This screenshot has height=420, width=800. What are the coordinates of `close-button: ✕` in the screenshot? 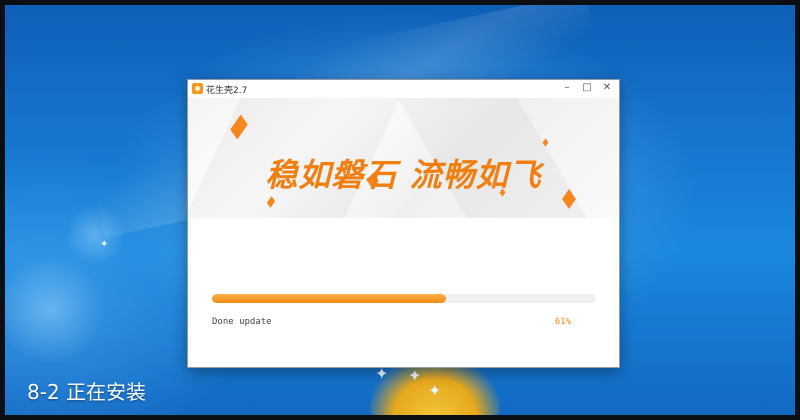 It's located at (607, 88).